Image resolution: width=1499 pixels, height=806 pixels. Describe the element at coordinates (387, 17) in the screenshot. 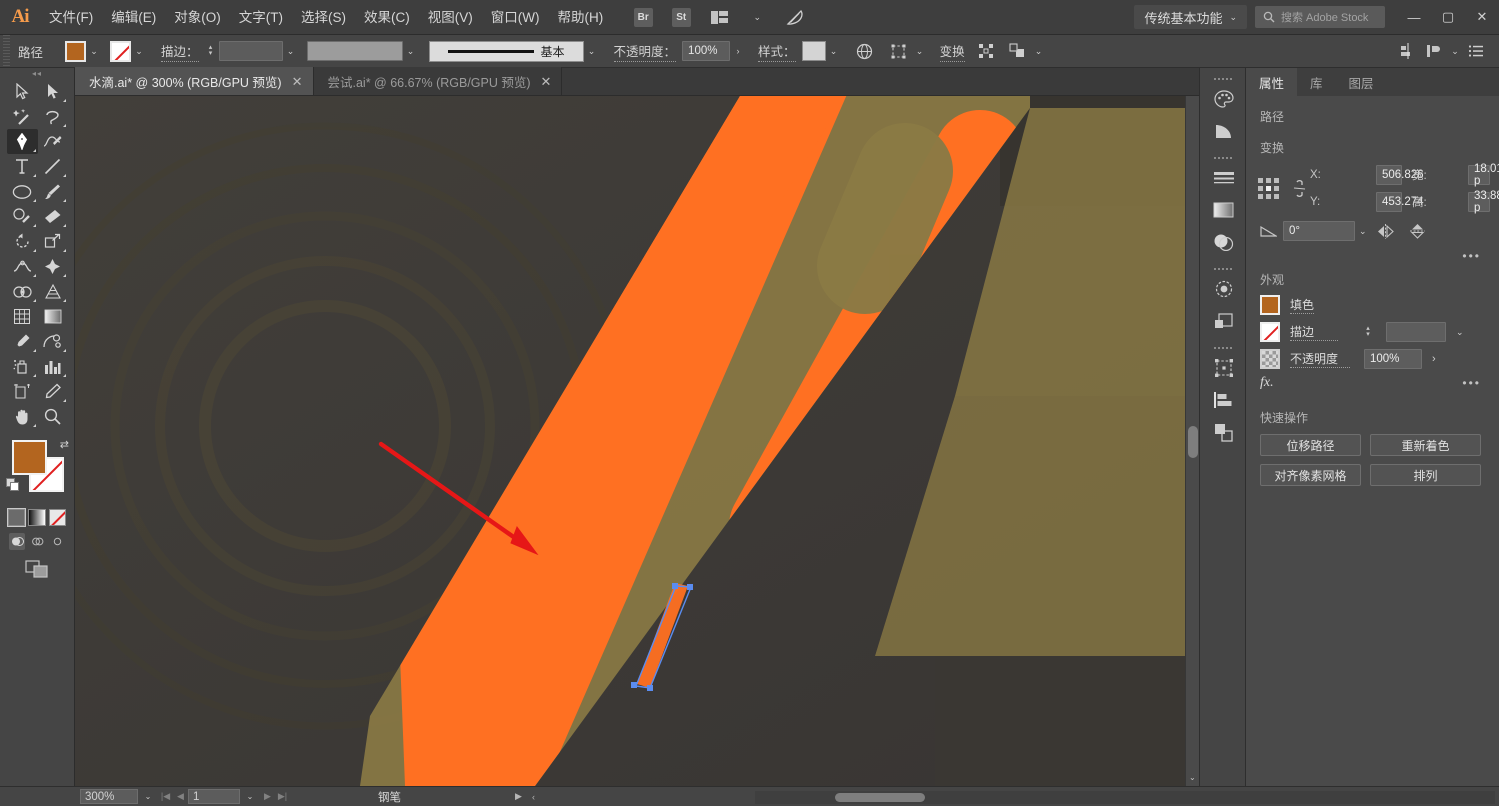

I see `menu-effect: 效果(C)` at that location.